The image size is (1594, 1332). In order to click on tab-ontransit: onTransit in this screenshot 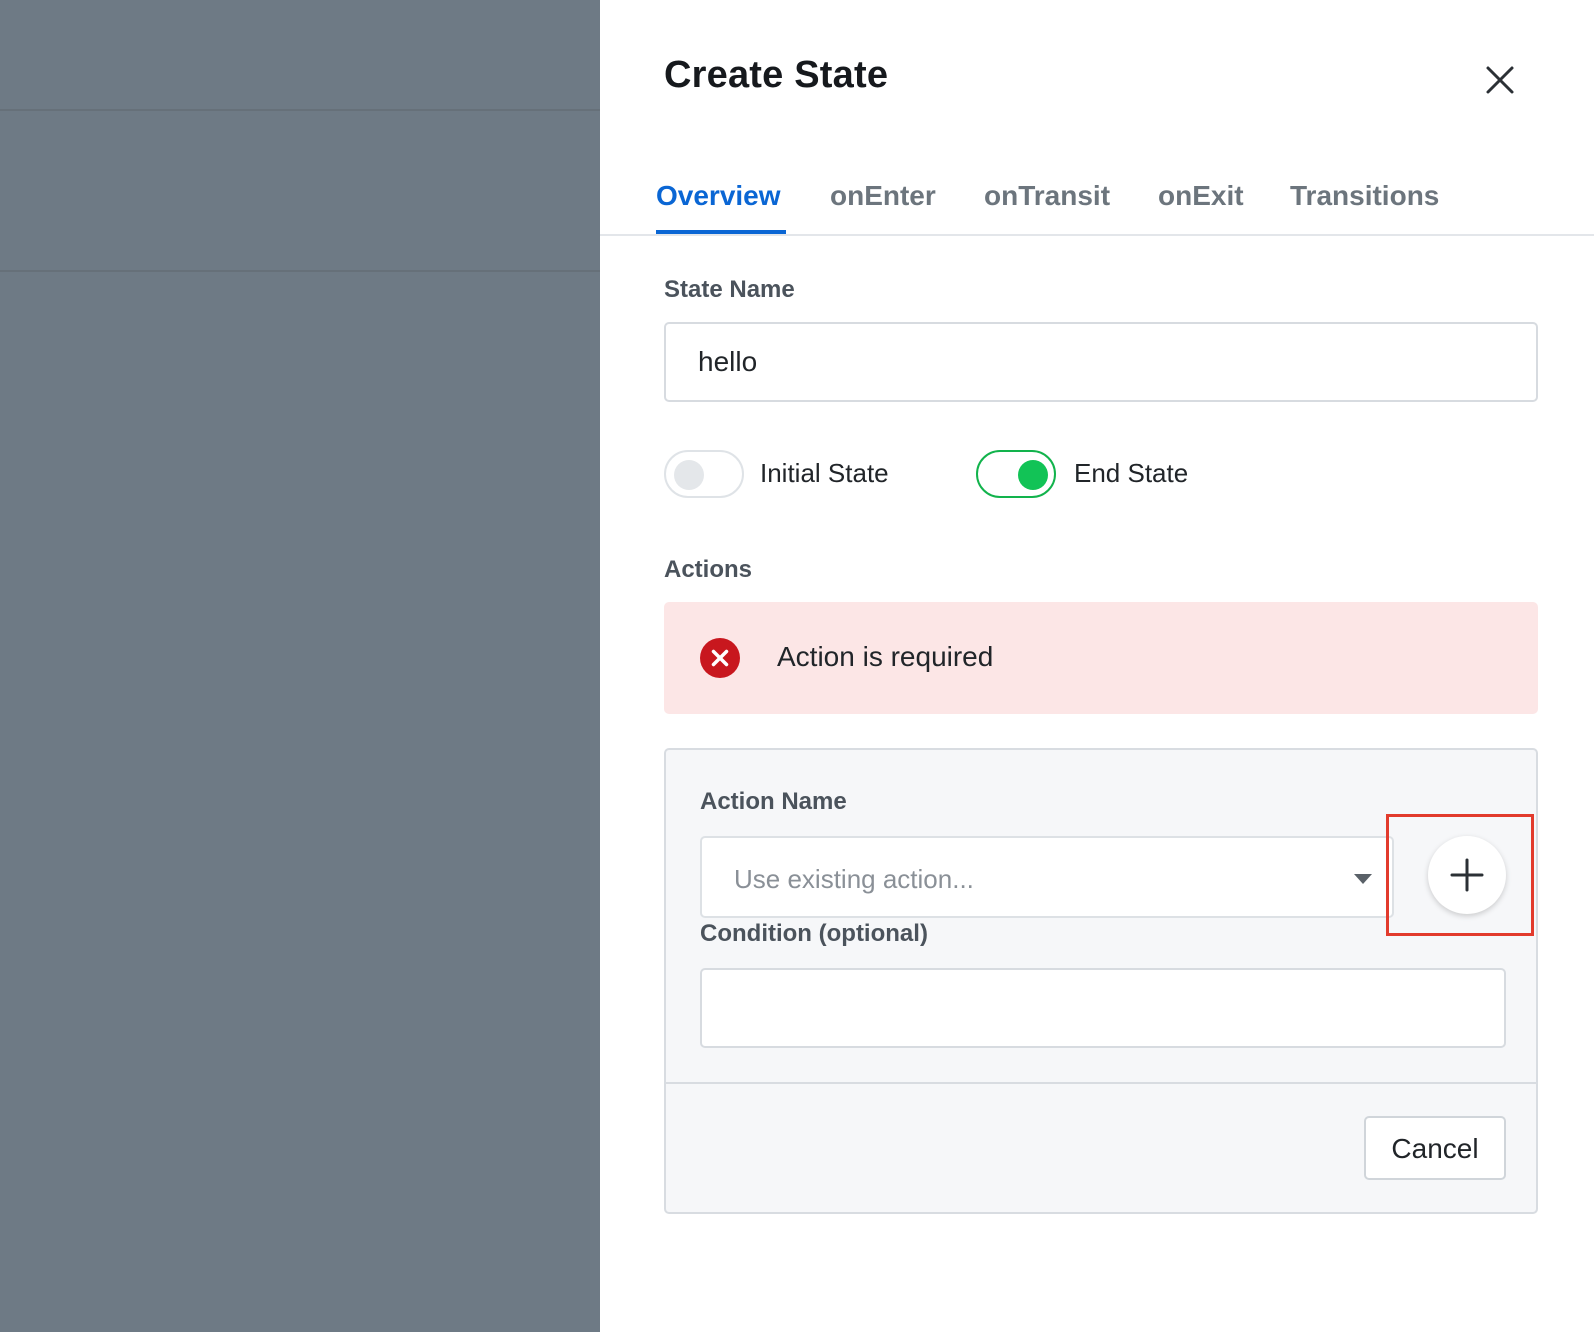, I will do `click(1047, 196)`.